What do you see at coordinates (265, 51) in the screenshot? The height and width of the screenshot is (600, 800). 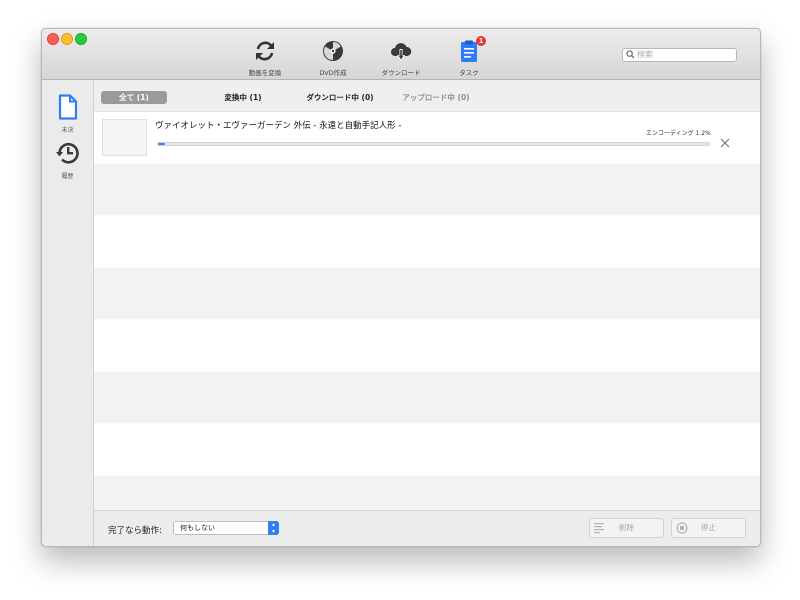 I see `convert-icon` at bounding box center [265, 51].